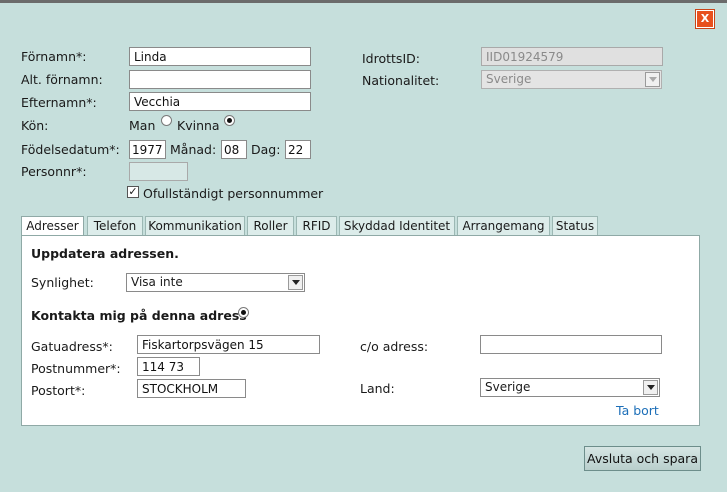 The width and height of the screenshot is (727, 492). What do you see at coordinates (215, 282) in the screenshot?
I see `visibility-select: Visa inte` at bounding box center [215, 282].